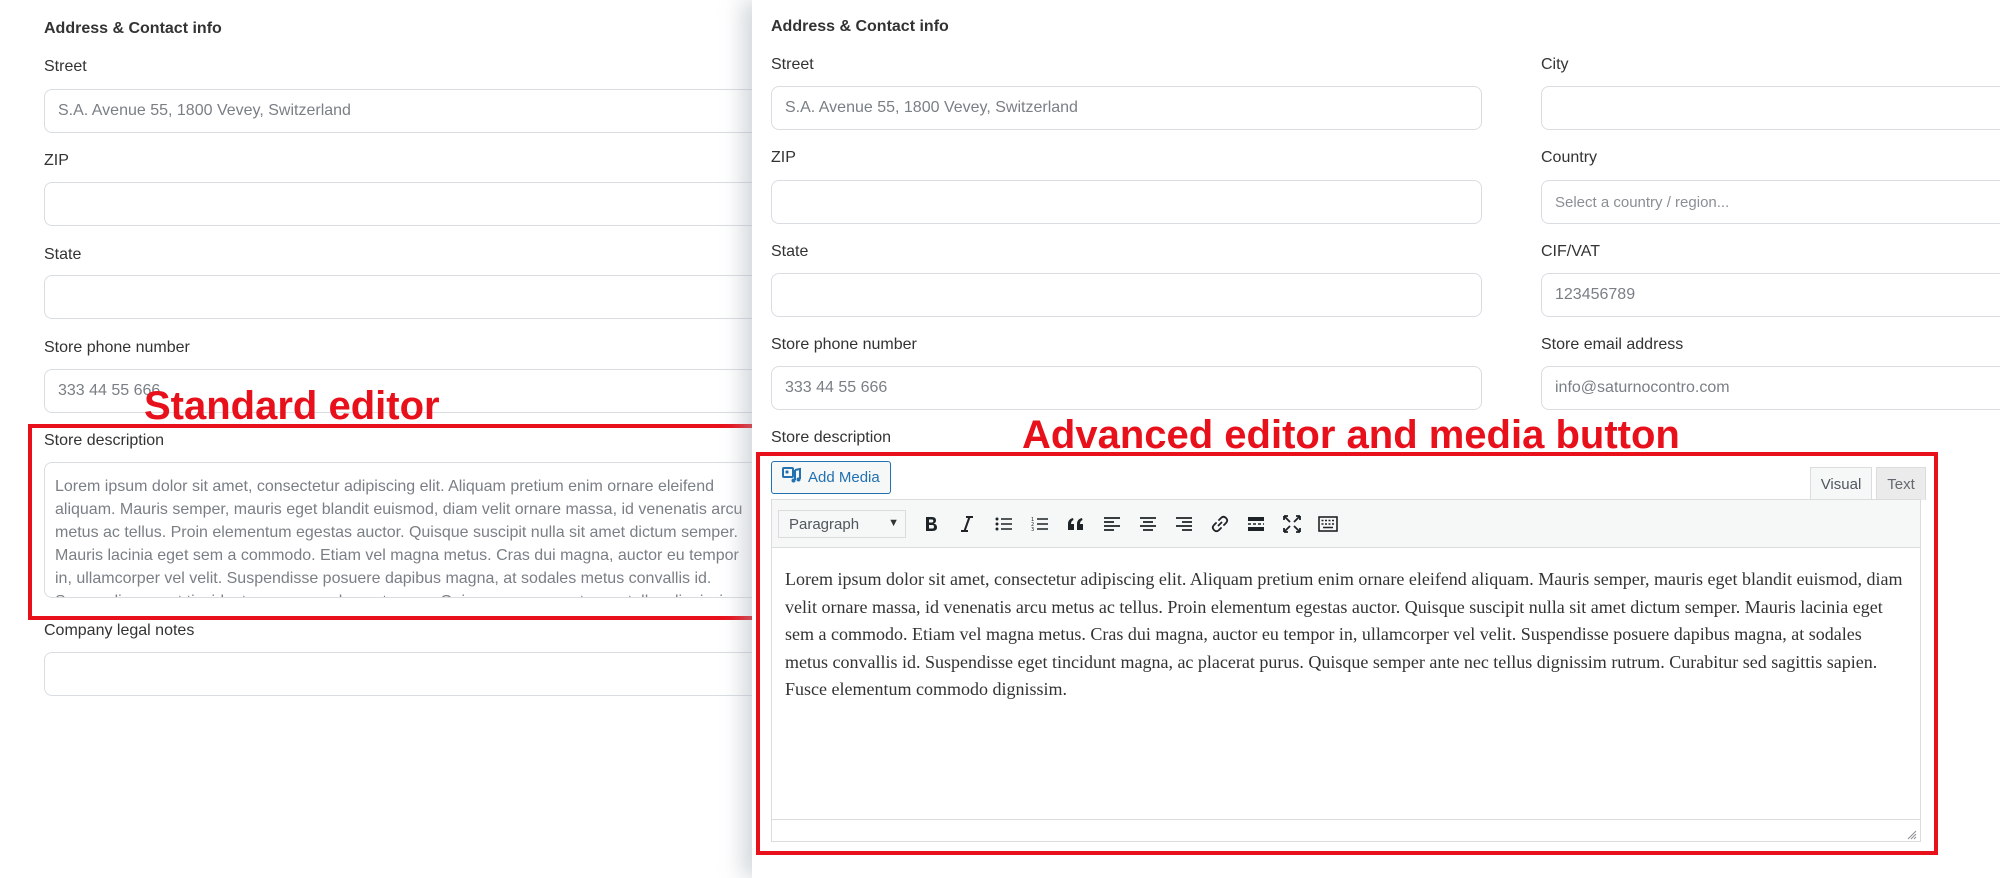  What do you see at coordinates (1770, 295) in the screenshot?
I see `vat-input: 123456789` at bounding box center [1770, 295].